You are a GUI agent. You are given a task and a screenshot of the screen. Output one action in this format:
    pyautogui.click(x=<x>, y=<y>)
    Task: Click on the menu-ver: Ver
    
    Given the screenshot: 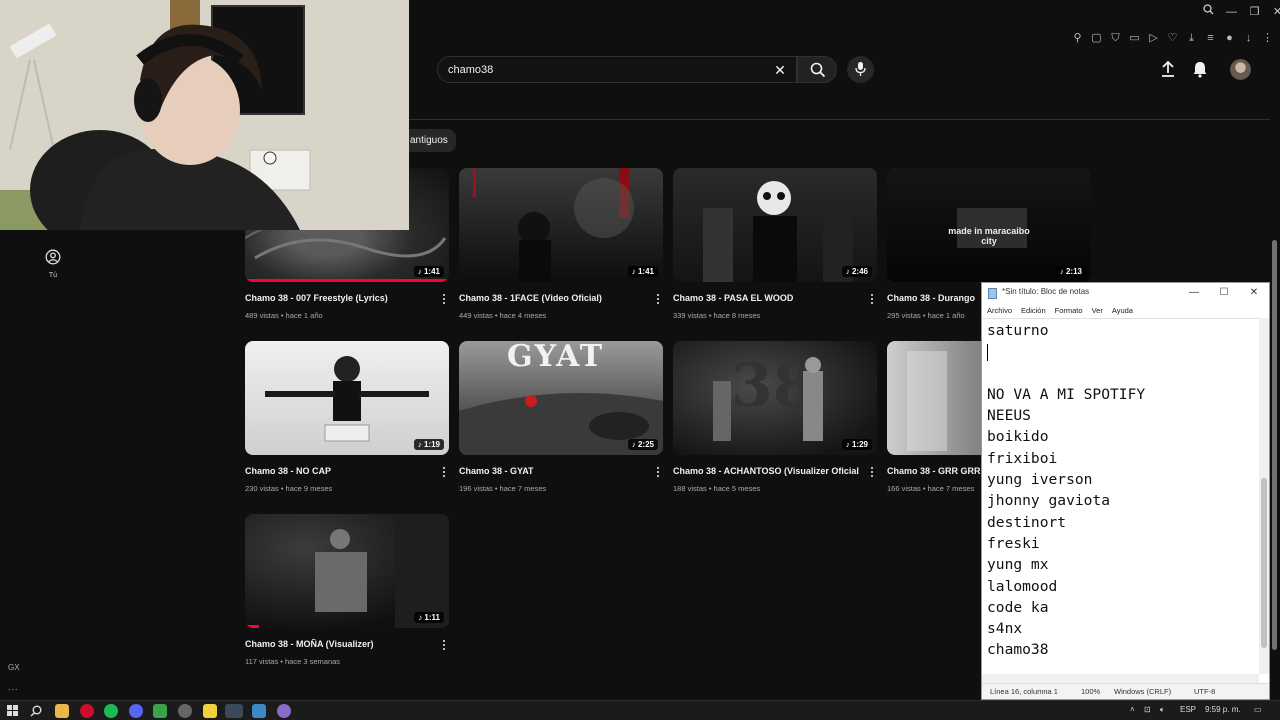 What is the action you would take?
    pyautogui.click(x=1097, y=310)
    